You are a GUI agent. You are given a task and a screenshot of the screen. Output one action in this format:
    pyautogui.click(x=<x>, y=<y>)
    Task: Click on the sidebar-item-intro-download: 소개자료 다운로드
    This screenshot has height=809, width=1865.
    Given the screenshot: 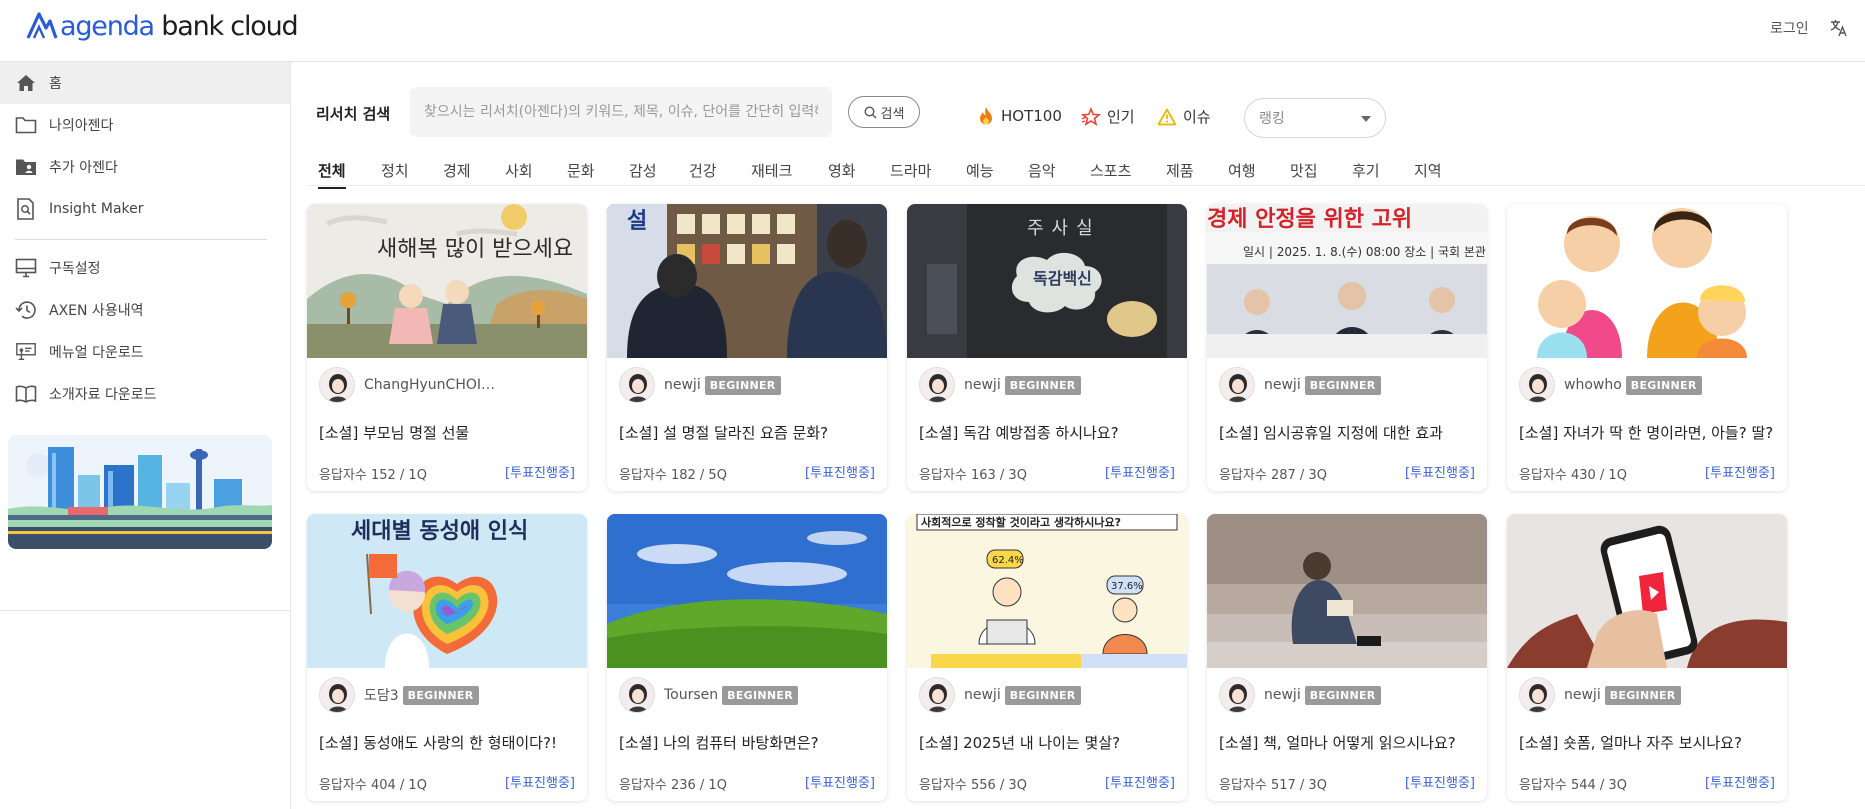 What is the action you would take?
    pyautogui.click(x=145, y=394)
    